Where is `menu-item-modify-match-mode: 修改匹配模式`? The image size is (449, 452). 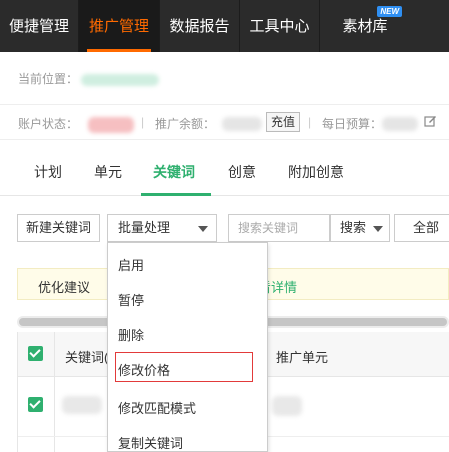
menu-item-modify-match-mode: 修改匹配模式 is located at coordinates (157, 407).